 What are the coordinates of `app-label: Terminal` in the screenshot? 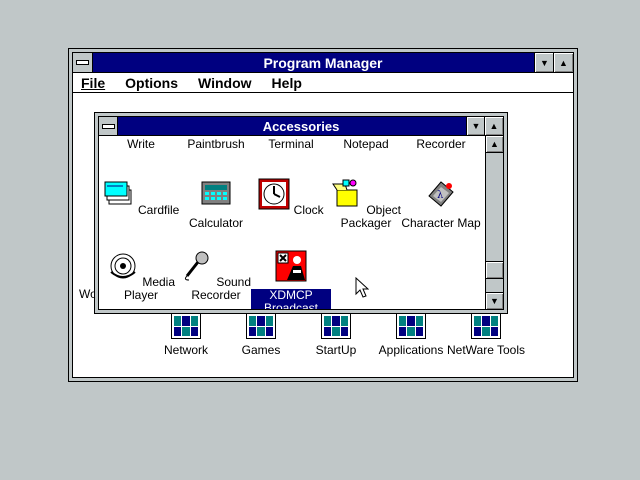 It's located at (291, 144).